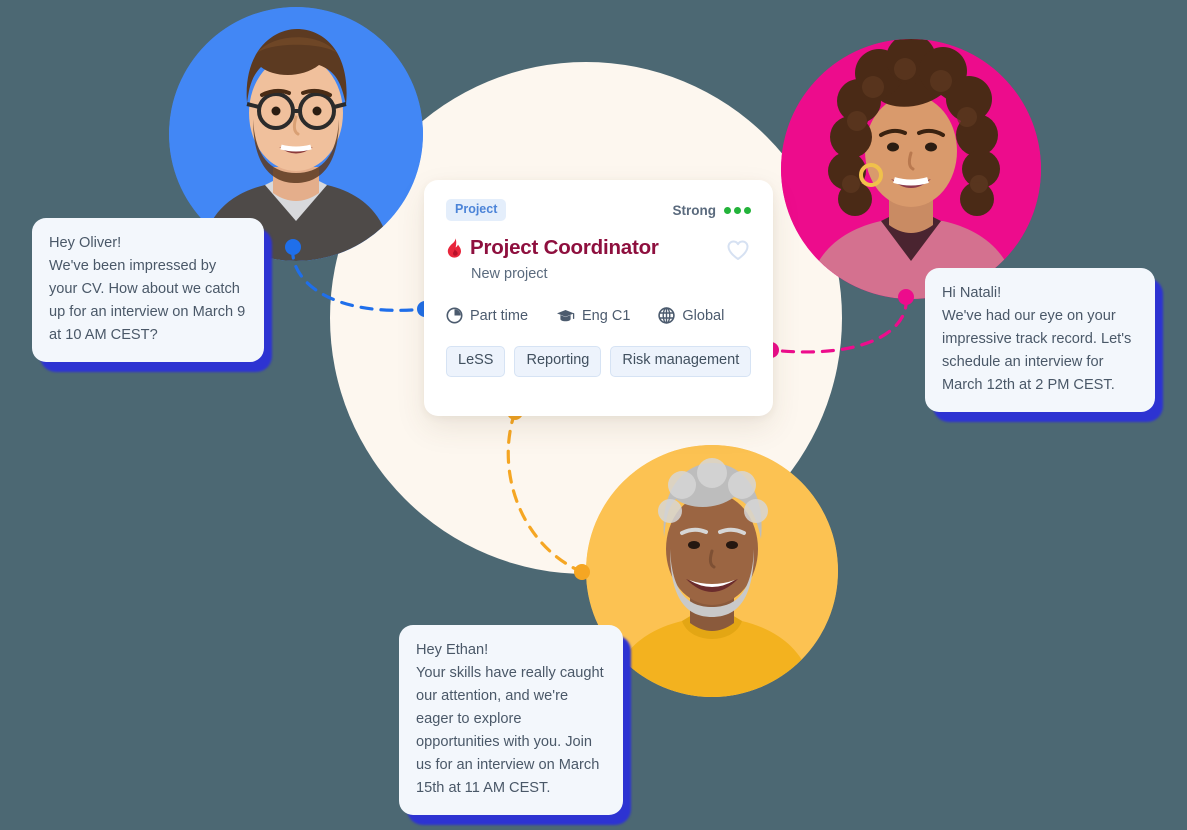  Describe the element at coordinates (681, 361) in the screenshot. I see `skill-chip-risk-management: Risk management` at that location.